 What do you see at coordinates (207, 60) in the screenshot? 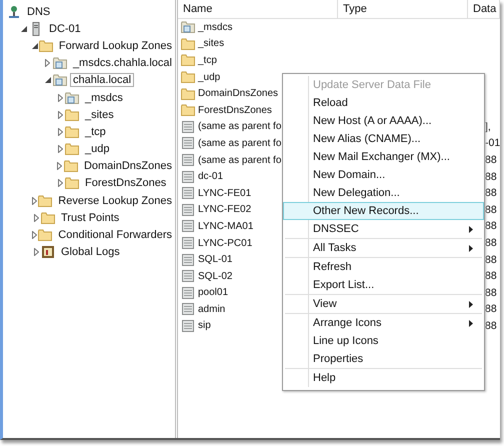
I see `record-name: _tcp` at bounding box center [207, 60].